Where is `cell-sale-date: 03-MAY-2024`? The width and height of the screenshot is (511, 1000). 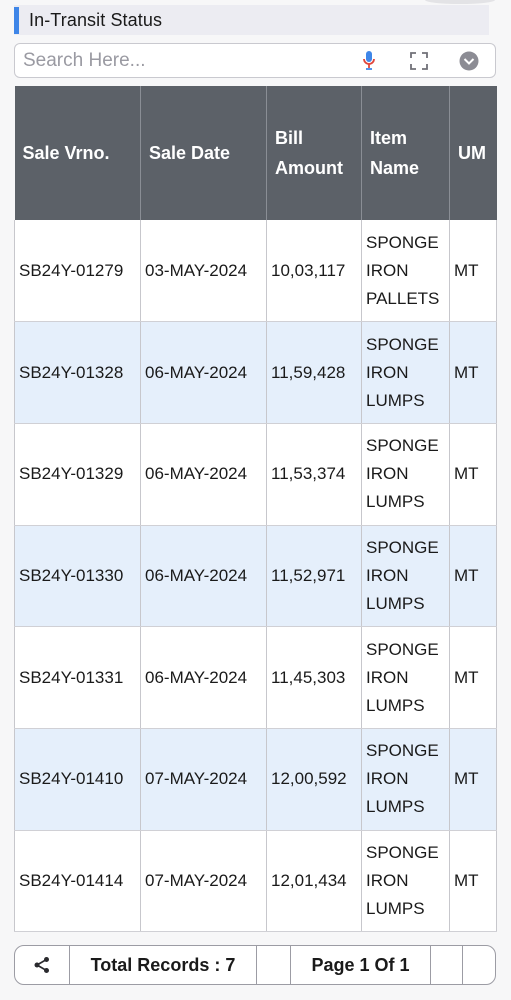
cell-sale-date: 03-MAY-2024 is located at coordinates (203, 271).